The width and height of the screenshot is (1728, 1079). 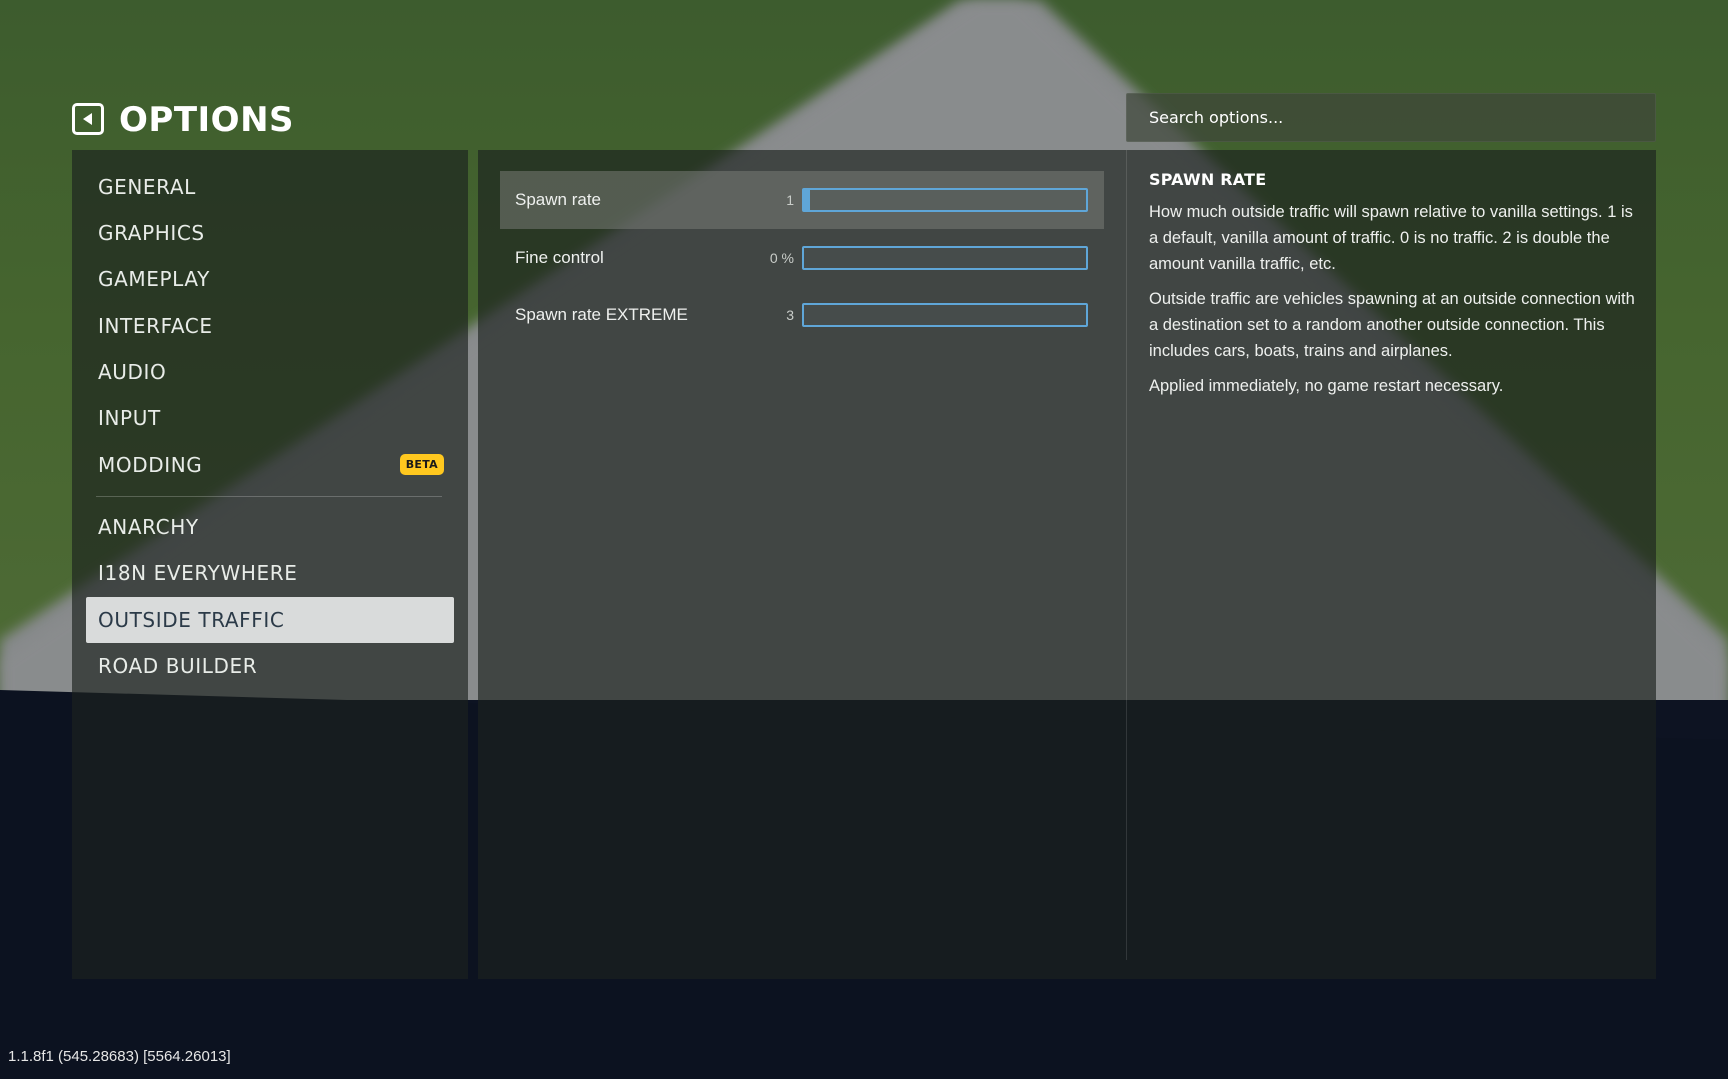 I want to click on sidebar-item-label: GENERAL, so click(x=147, y=187).